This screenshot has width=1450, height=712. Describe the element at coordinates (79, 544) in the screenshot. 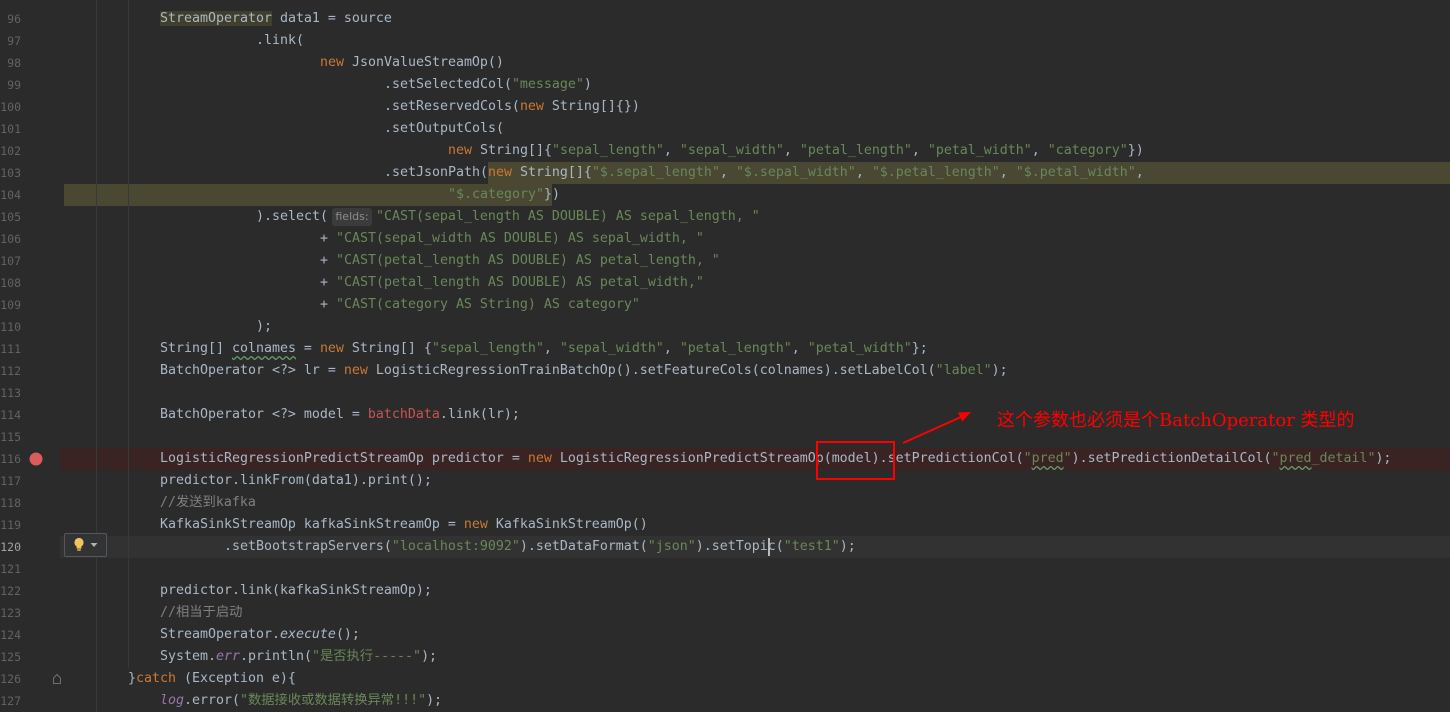

I see `lightbulb-icon` at that location.